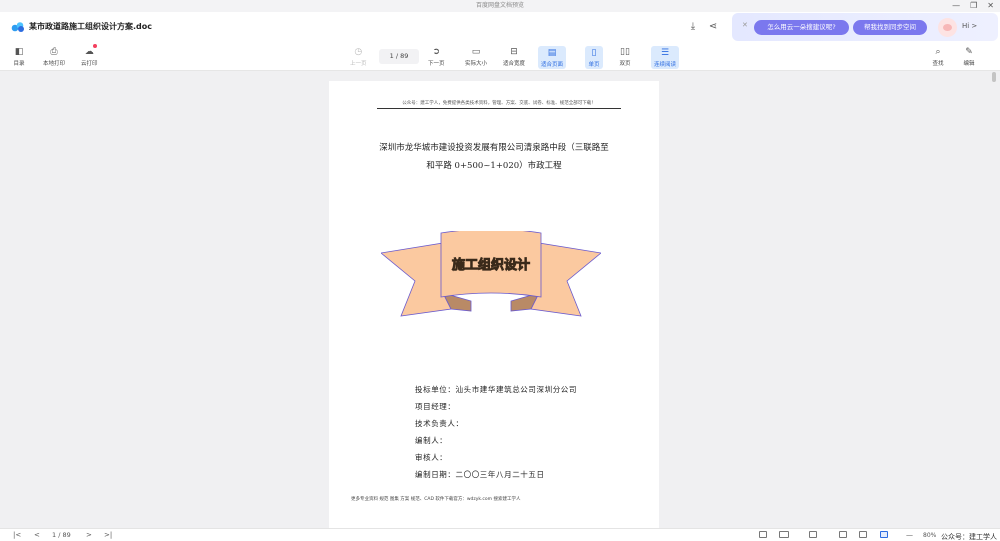 The width and height of the screenshot is (1000, 541). I want to click on arrow-up-circle-icon: ◷, so click(358, 51).